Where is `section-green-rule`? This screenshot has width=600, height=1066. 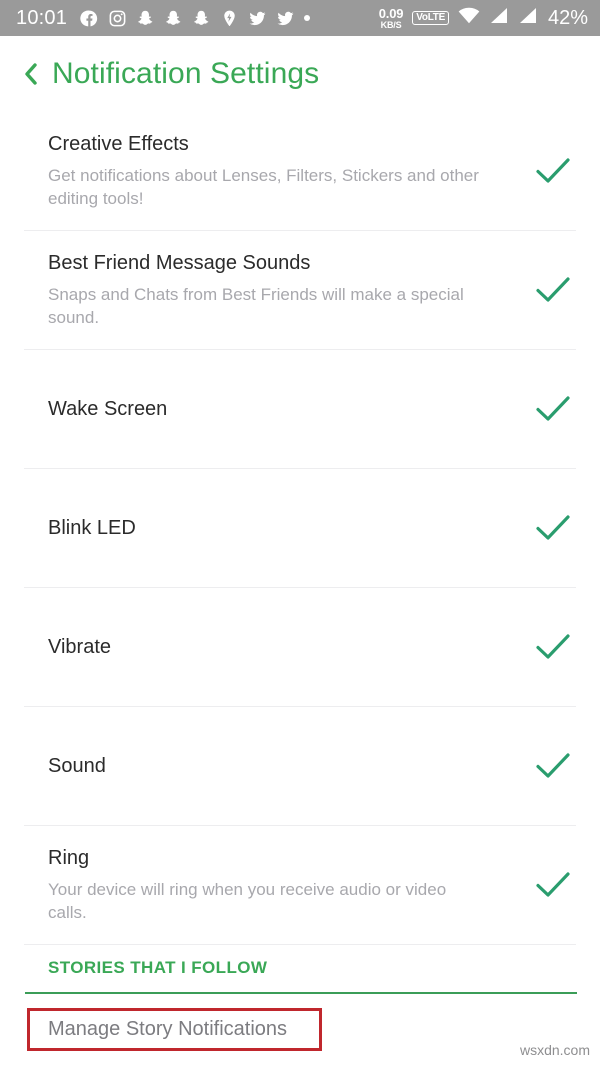
section-green-rule is located at coordinates (301, 993).